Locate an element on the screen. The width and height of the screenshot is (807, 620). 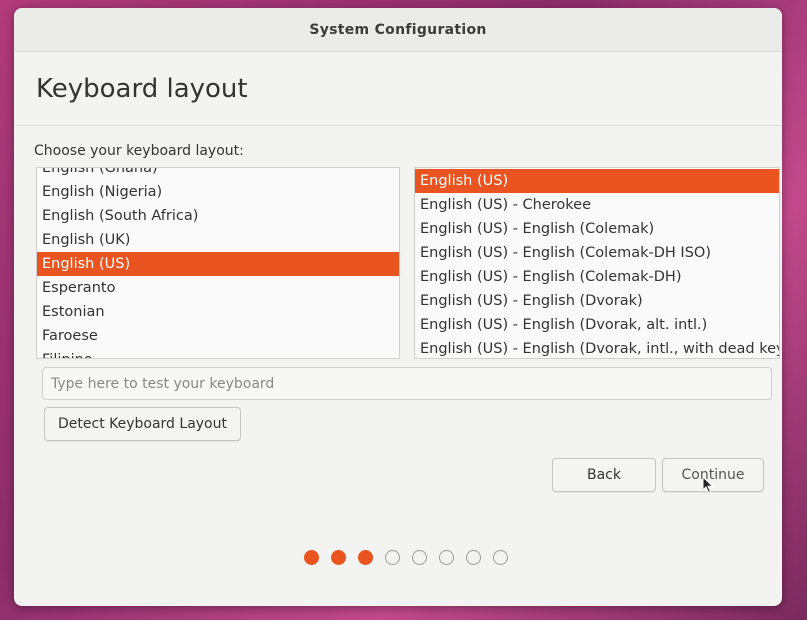
page-title: Keyboard layout is located at coordinates (142, 88).